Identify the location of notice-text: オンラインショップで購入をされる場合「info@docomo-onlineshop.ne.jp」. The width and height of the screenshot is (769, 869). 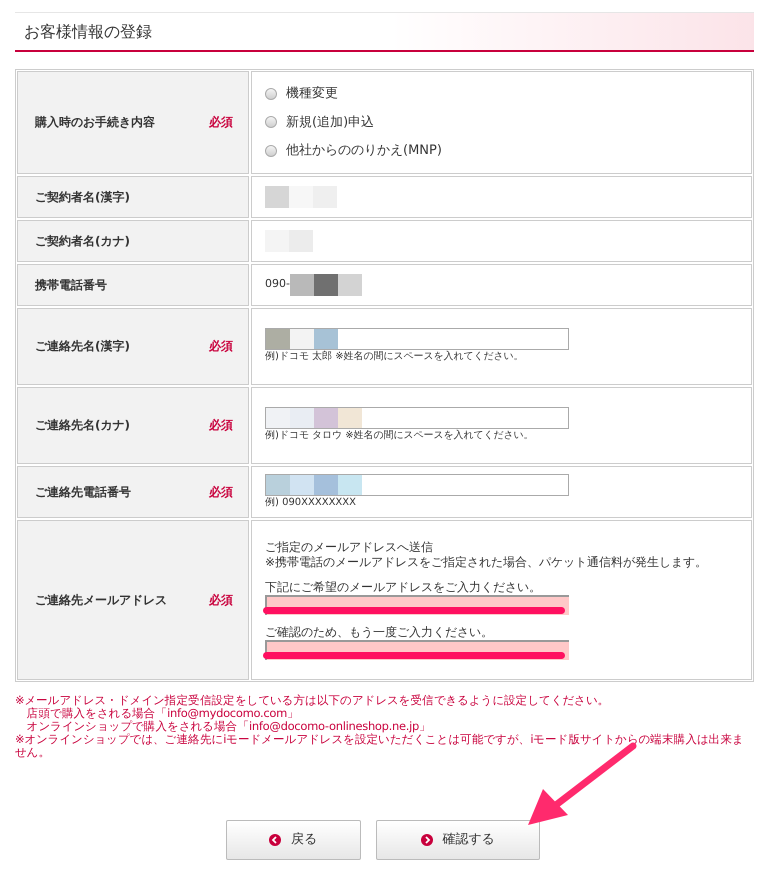
(229, 726).